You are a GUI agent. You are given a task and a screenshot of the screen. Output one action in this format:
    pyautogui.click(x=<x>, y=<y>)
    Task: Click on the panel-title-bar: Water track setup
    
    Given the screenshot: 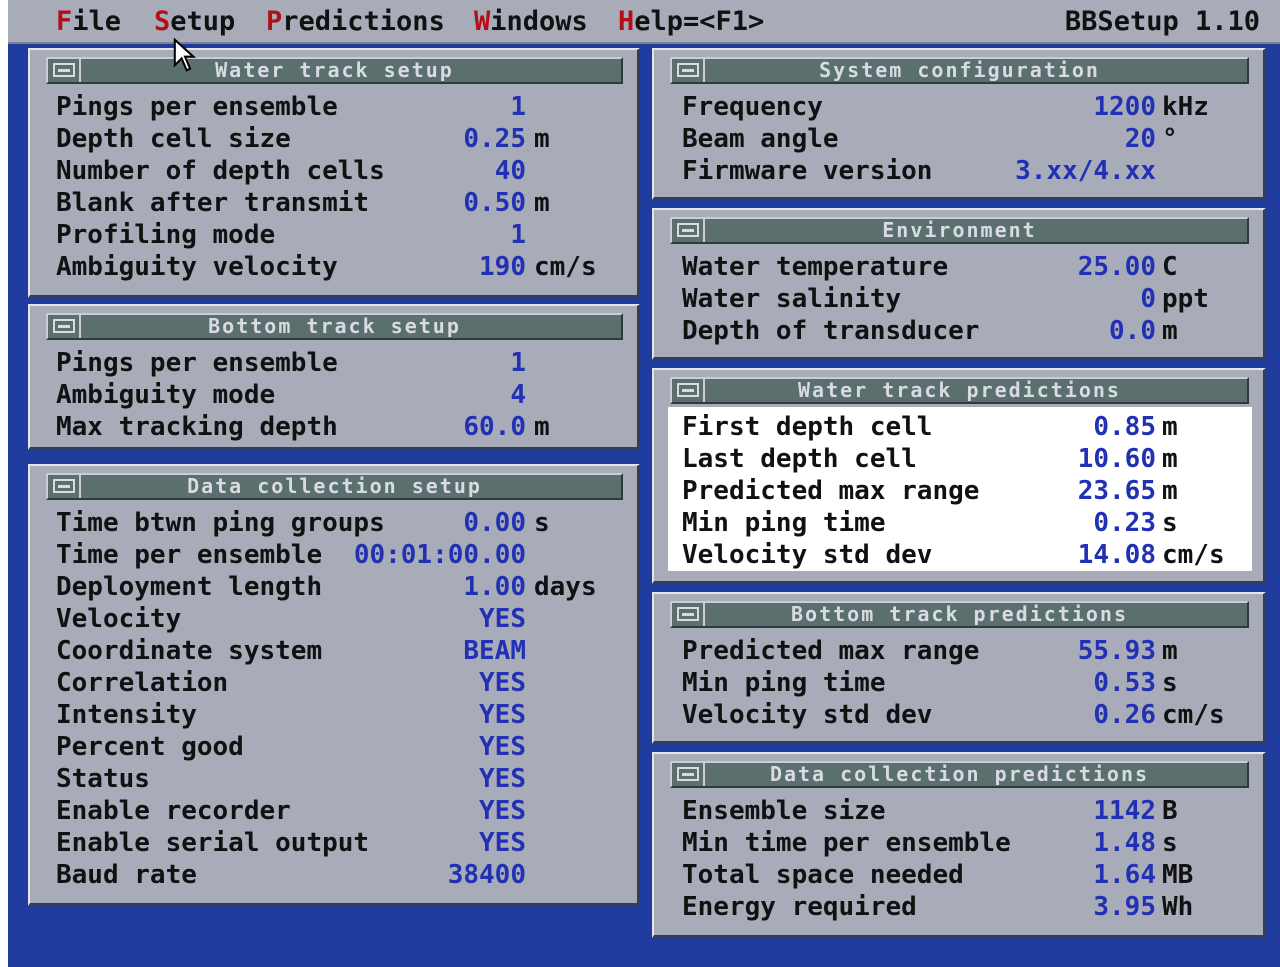 What is the action you would take?
    pyautogui.click(x=334, y=70)
    